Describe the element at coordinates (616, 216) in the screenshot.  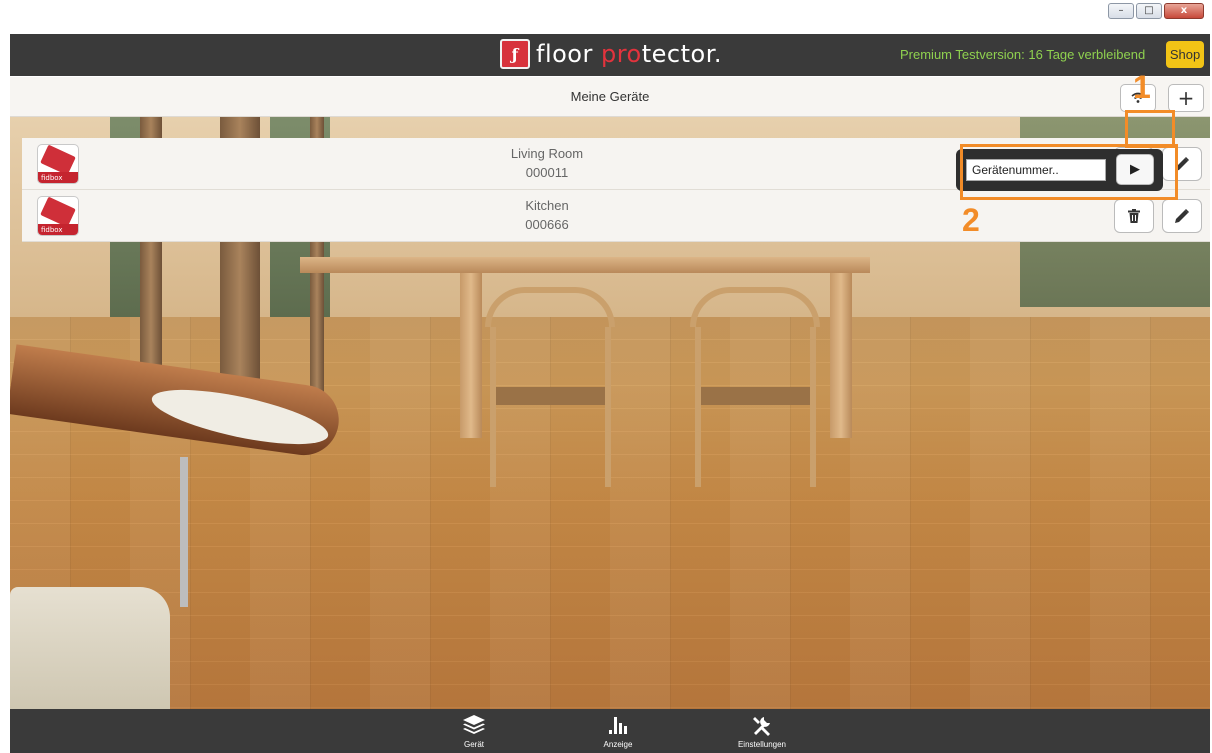
I see `device-row: fidbox Kitchen 000666` at that location.